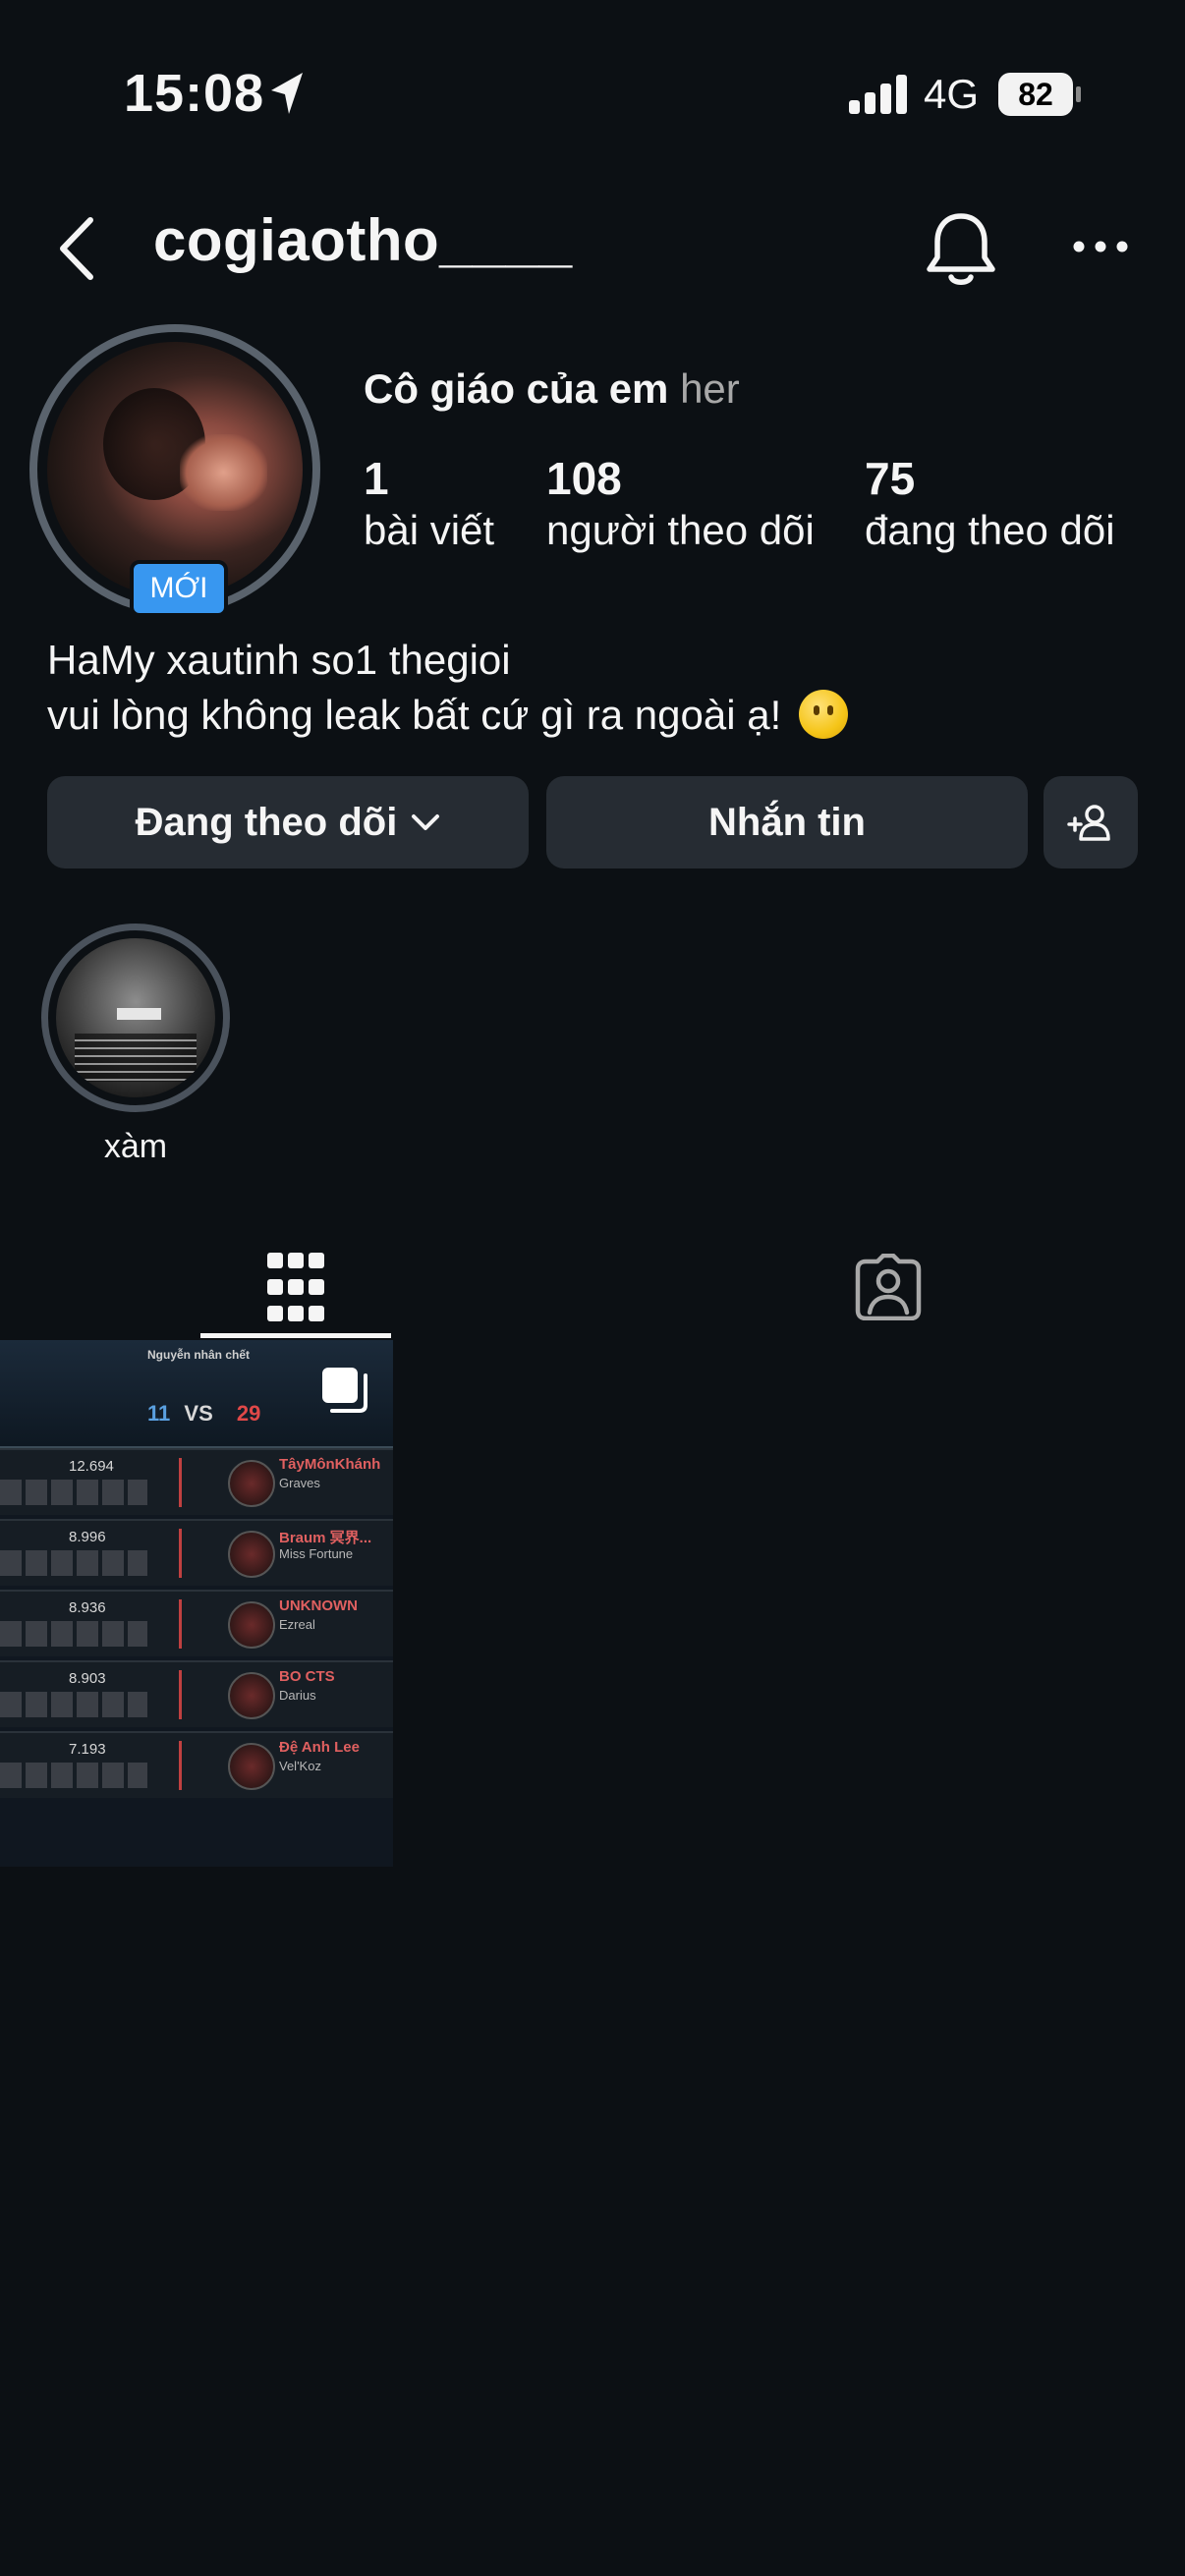  Describe the element at coordinates (377, 478) in the screenshot. I see `posts-count: 1` at that location.